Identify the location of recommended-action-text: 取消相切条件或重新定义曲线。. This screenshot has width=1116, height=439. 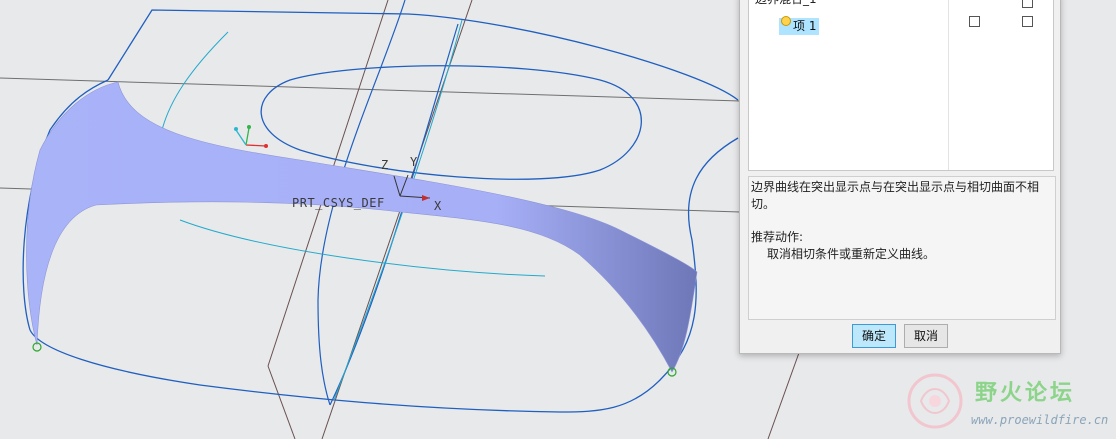
(851, 254).